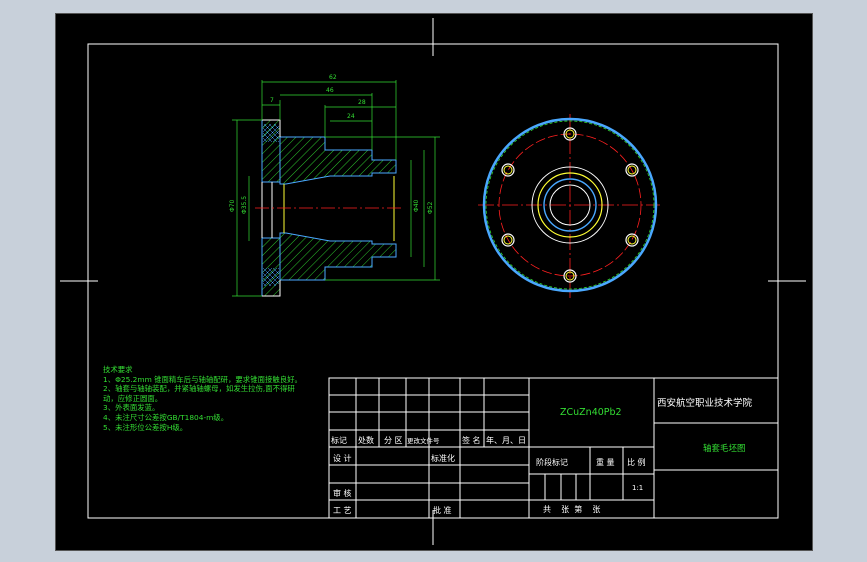 The width and height of the screenshot is (867, 562). I want to click on rev-header-date: 年、月、日, so click(506, 440).